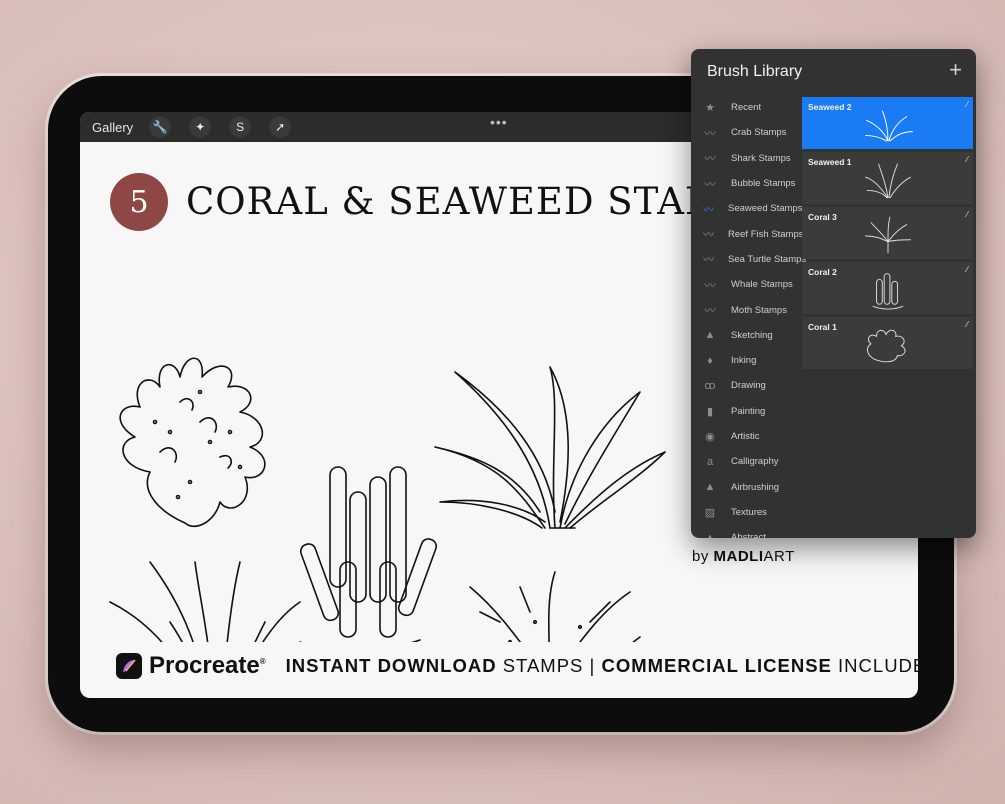 This screenshot has width=1005, height=804. Describe the element at coordinates (710, 411) in the screenshot. I see `paint-brush-icon: ▮` at that location.